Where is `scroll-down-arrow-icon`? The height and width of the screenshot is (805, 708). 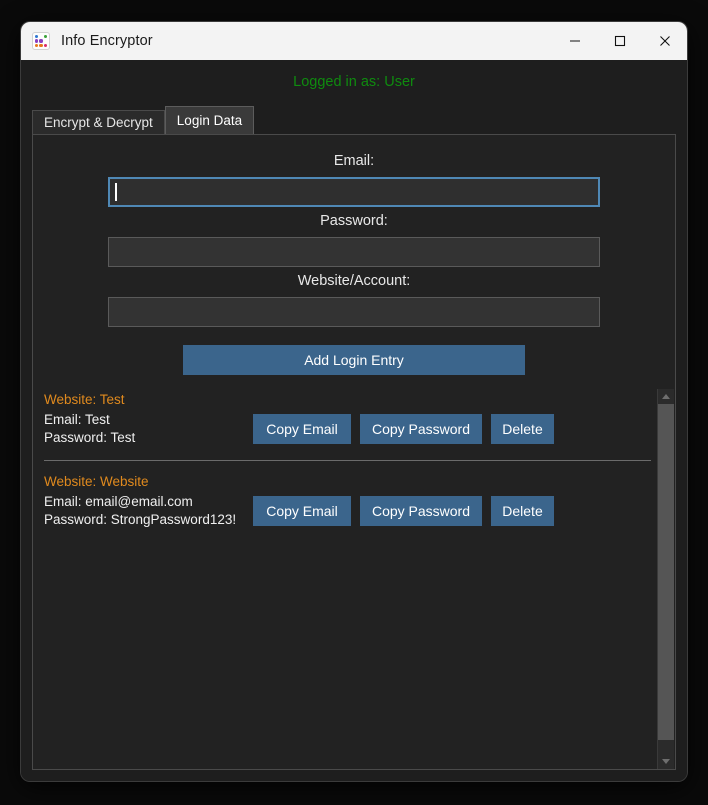
scroll-down-arrow-icon is located at coordinates (666, 761).